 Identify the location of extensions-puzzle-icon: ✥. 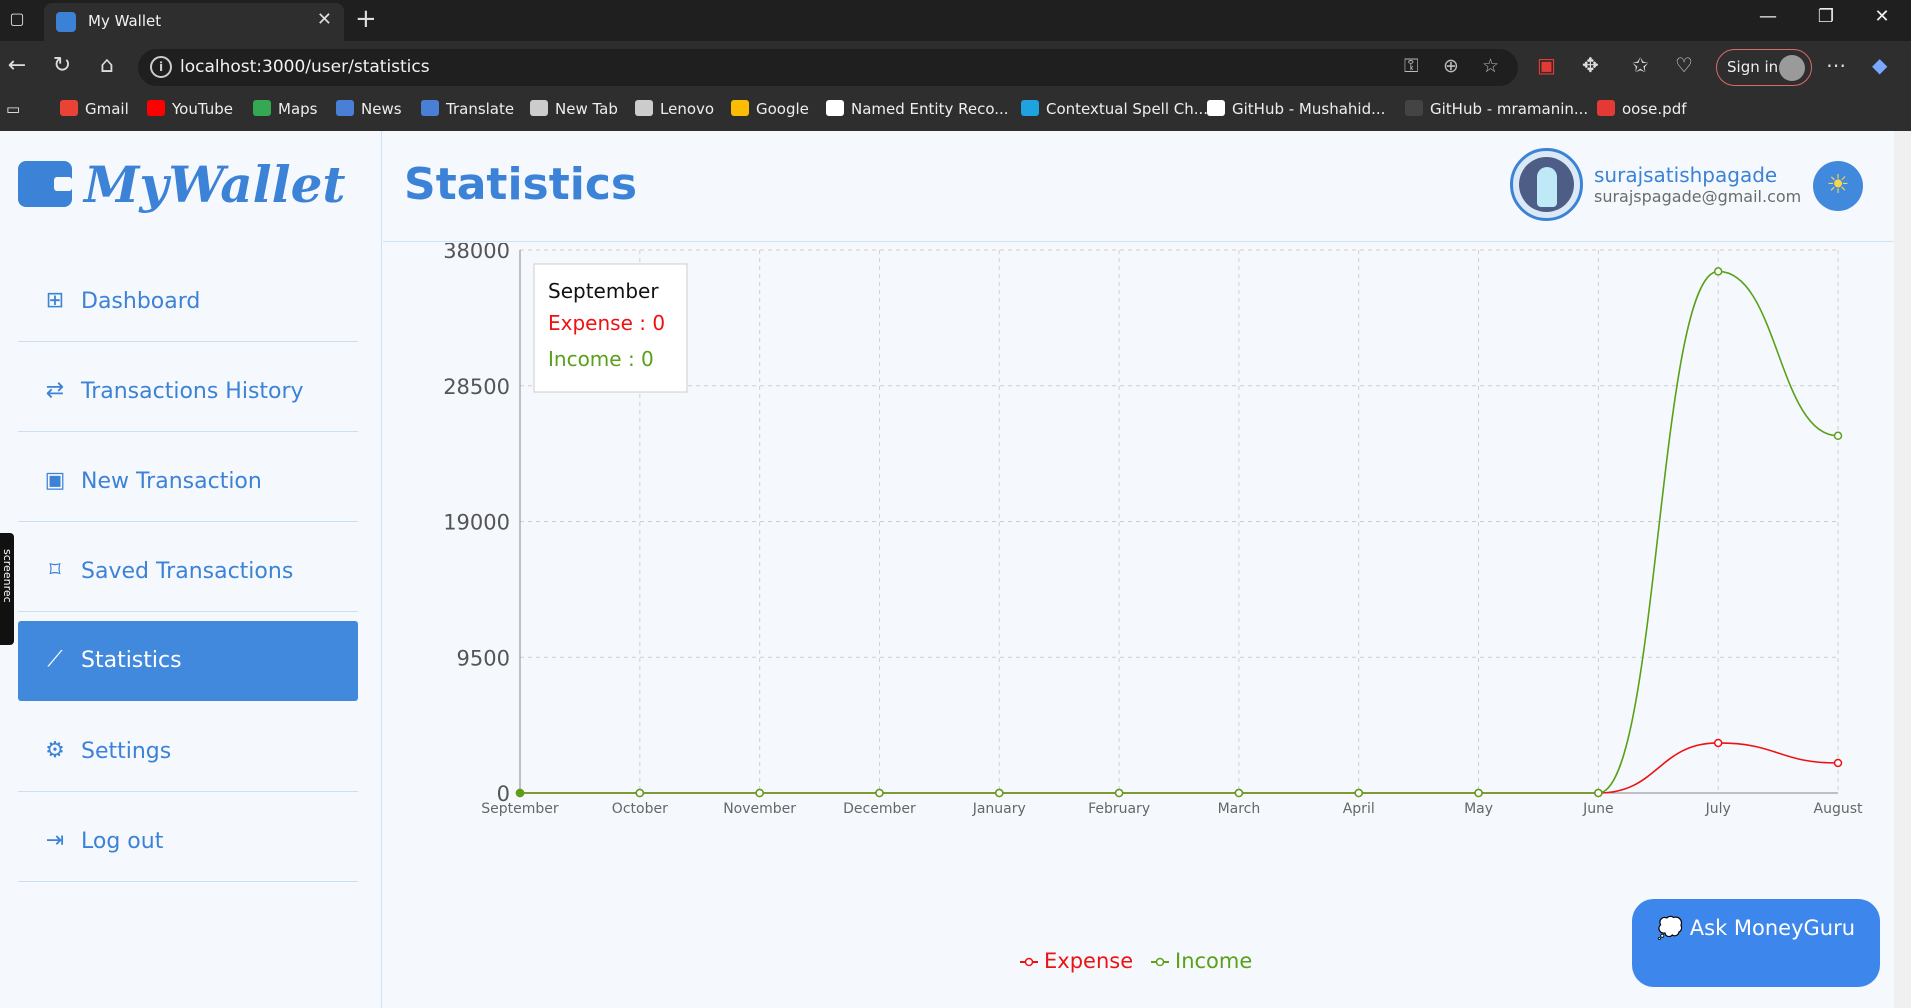
(1590, 65).